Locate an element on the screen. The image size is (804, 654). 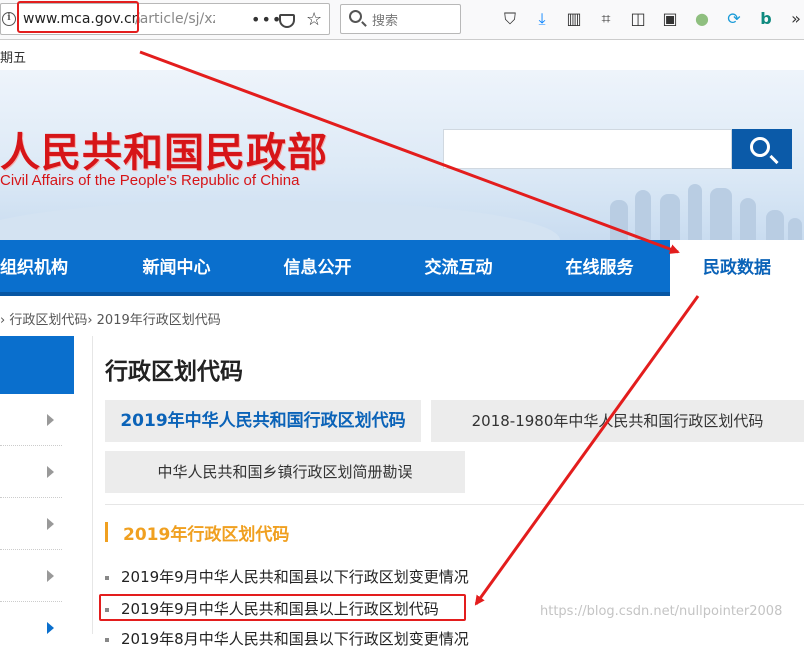
watermark: https://blog.csdn.net/nullpointer2008 is located at coordinates (661, 611).